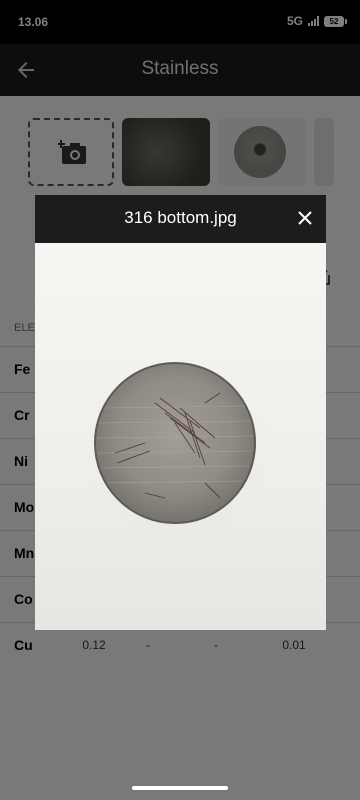  Describe the element at coordinates (305, 218) in the screenshot. I see `close-icon` at that location.